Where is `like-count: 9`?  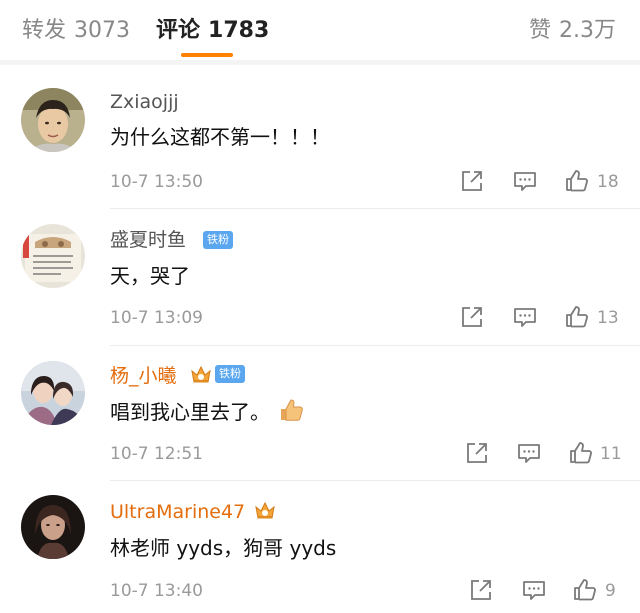
like-count: 9 is located at coordinates (610, 591).